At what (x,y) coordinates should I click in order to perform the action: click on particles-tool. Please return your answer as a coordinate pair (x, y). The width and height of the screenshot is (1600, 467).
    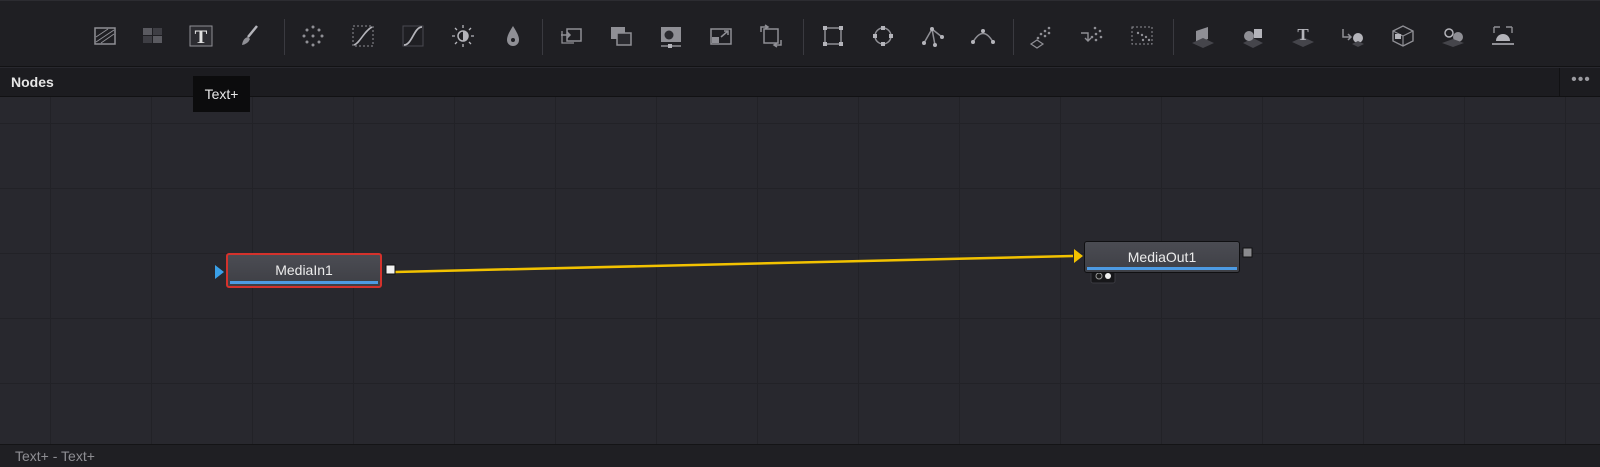
    Looking at the image, I should click on (313, 36).